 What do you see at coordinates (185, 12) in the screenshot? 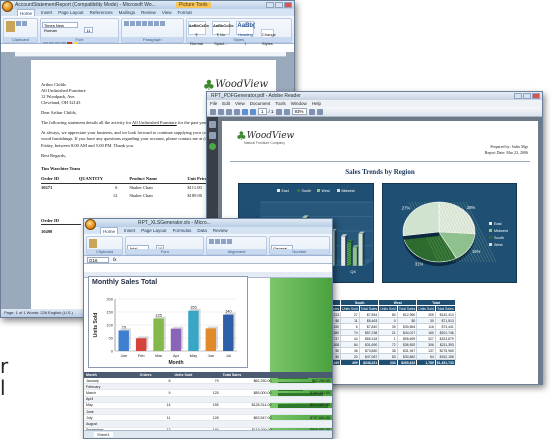
I see `tab-format: Format` at bounding box center [185, 12].